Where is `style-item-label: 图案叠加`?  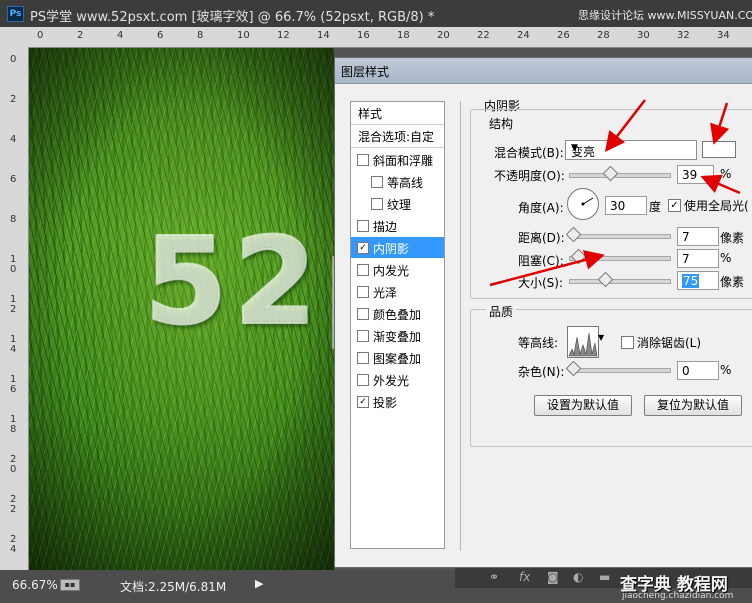 style-item-label: 图案叠加 is located at coordinates (397, 359).